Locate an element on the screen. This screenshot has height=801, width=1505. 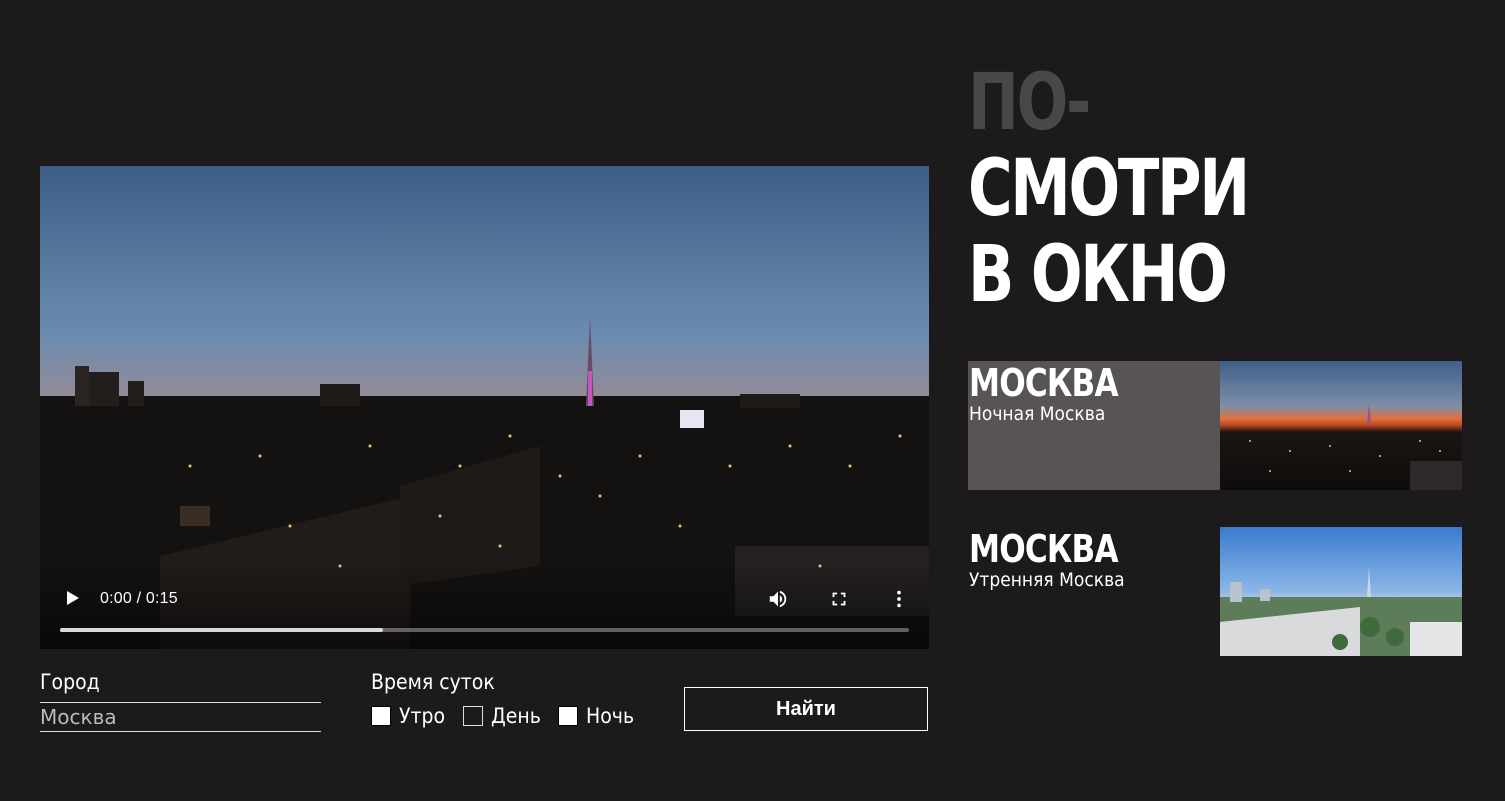
title-line-1: ПО- is located at coordinates (1029, 103).